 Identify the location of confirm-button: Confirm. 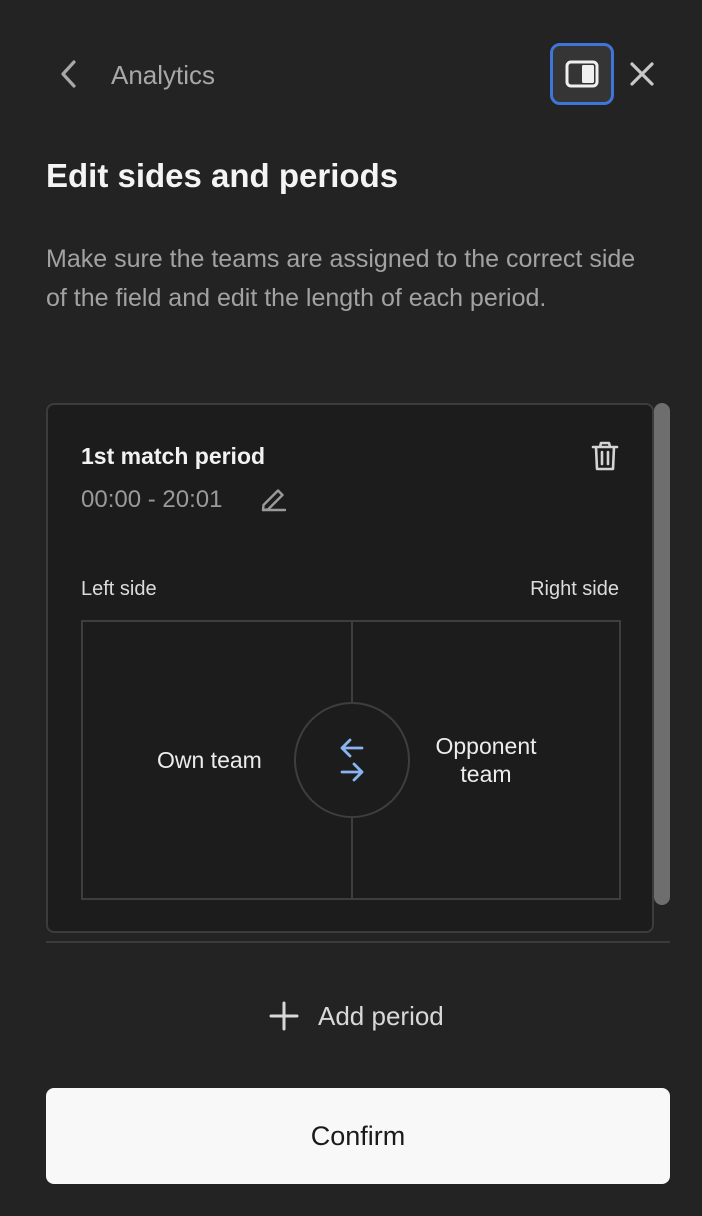
(358, 1136).